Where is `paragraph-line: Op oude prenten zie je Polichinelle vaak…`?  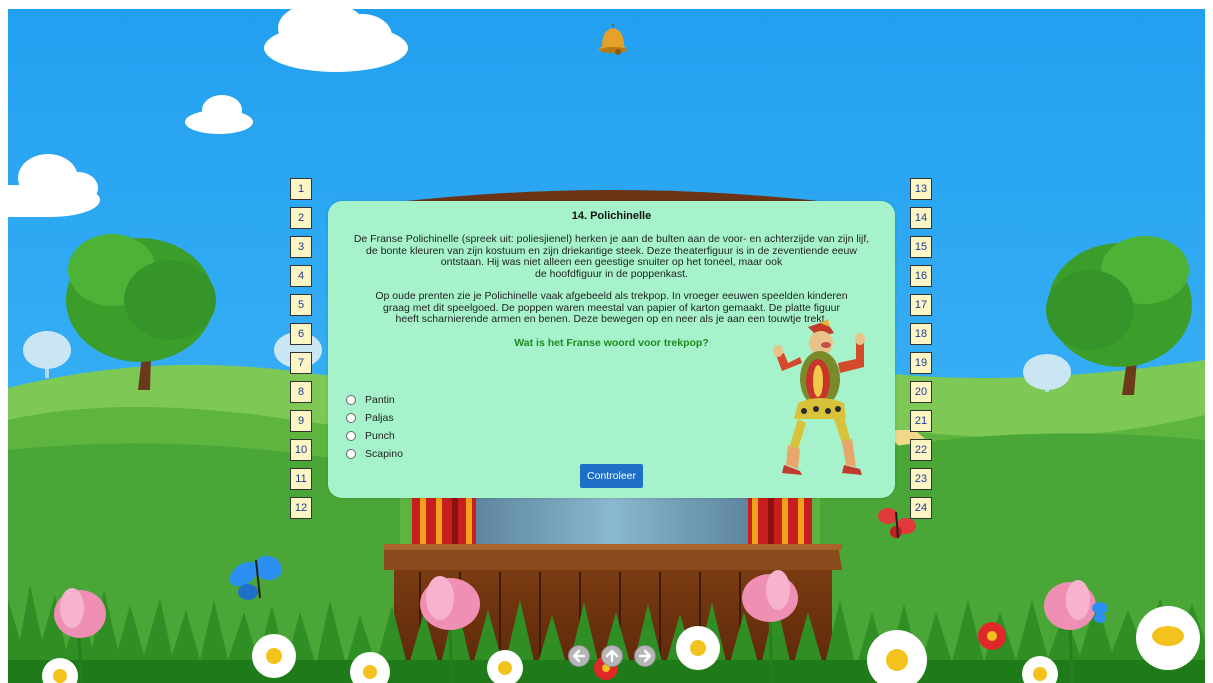
paragraph-line: Op oude prenten zie je Polichinelle vaak… is located at coordinates (611, 296).